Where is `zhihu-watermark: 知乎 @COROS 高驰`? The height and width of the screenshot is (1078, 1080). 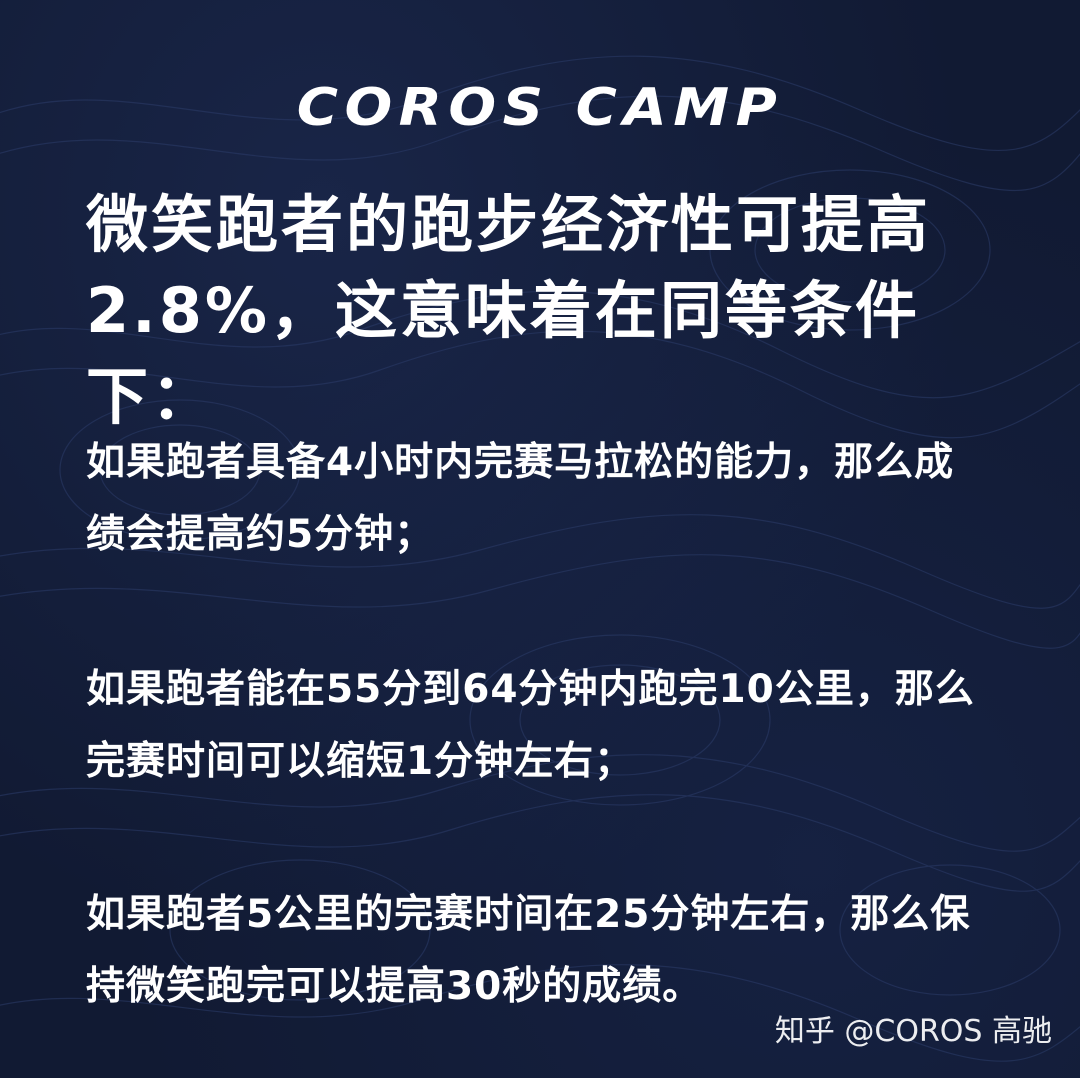
zhihu-watermark: 知乎 @COROS 高驰 is located at coordinates (913, 1031).